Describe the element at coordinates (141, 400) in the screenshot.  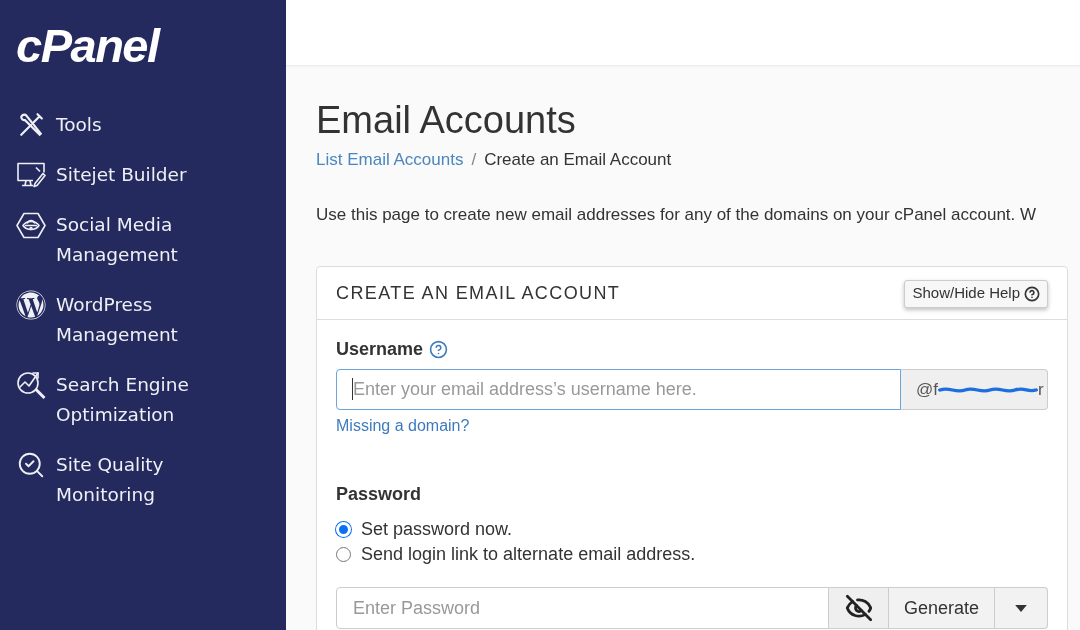
I see `sidebar-item: Search Engine Optimization` at that location.